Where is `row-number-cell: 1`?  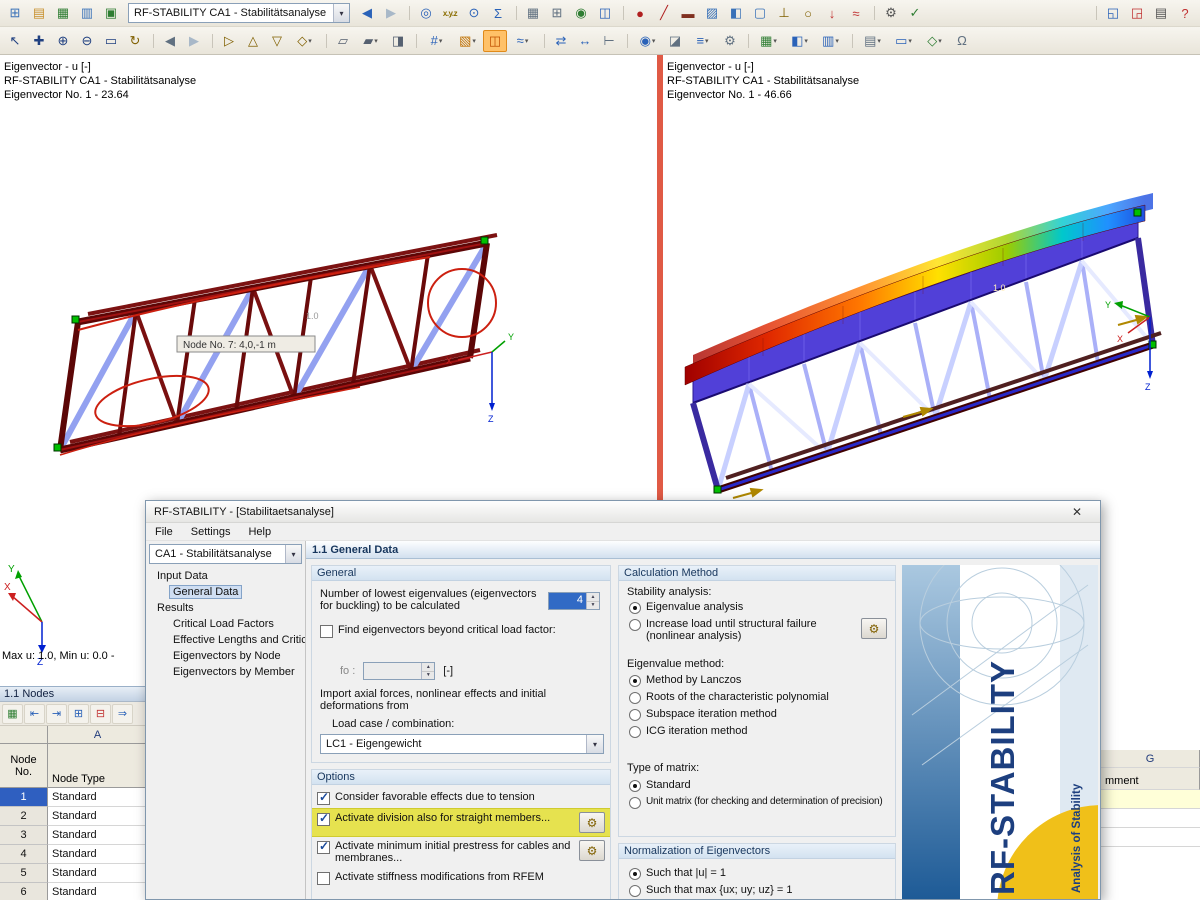 row-number-cell: 1 is located at coordinates (24, 797).